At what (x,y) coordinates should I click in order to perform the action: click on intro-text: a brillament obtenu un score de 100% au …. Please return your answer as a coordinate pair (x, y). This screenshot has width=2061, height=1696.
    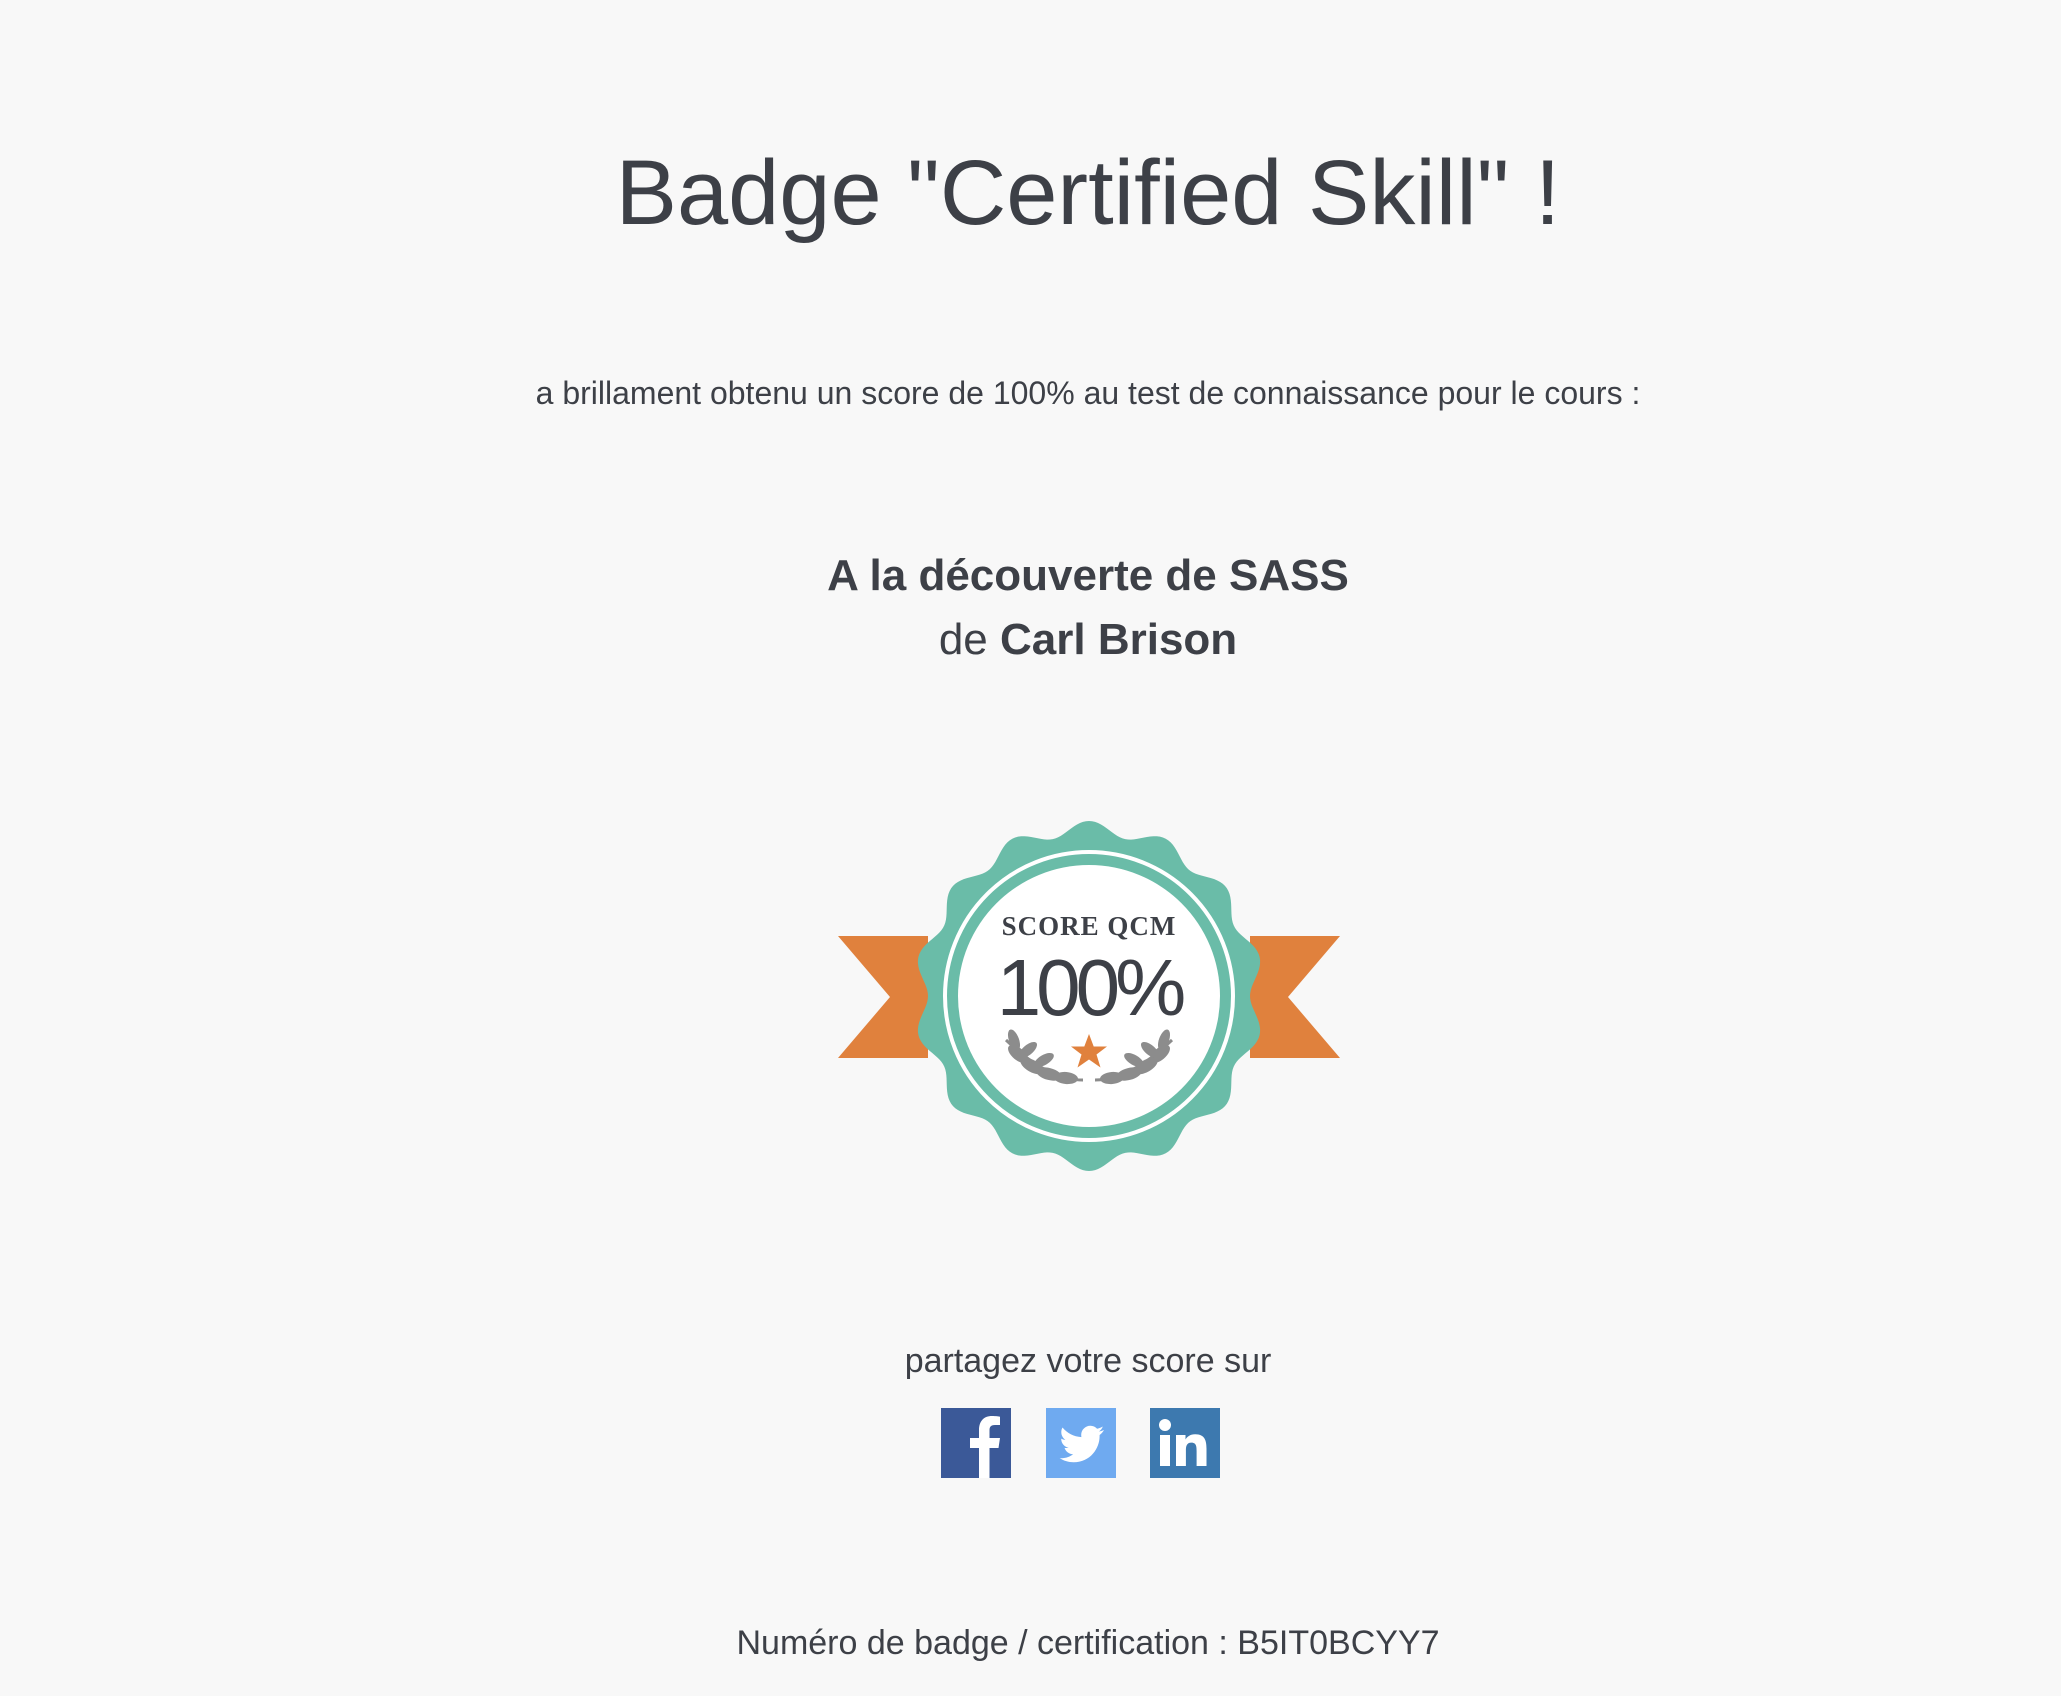
    Looking at the image, I should click on (1088, 393).